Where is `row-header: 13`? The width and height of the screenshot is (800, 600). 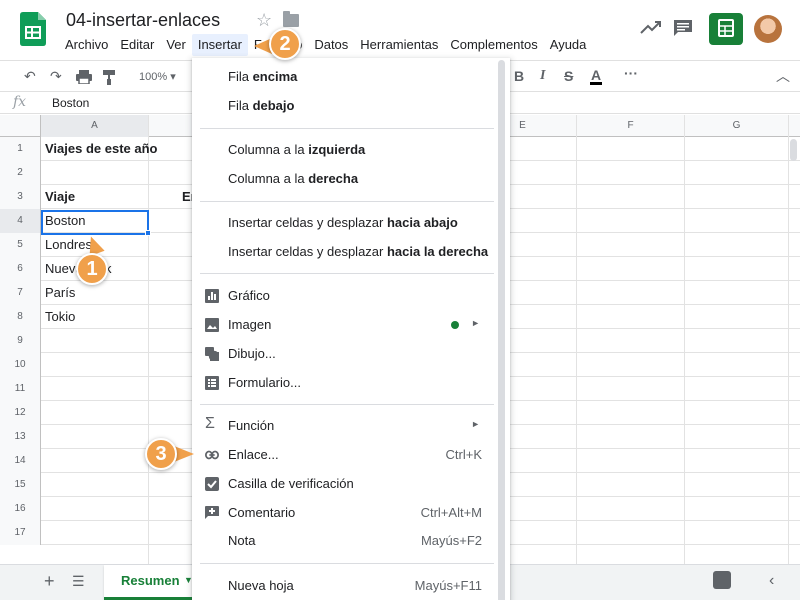 row-header: 13 is located at coordinates (20, 437).